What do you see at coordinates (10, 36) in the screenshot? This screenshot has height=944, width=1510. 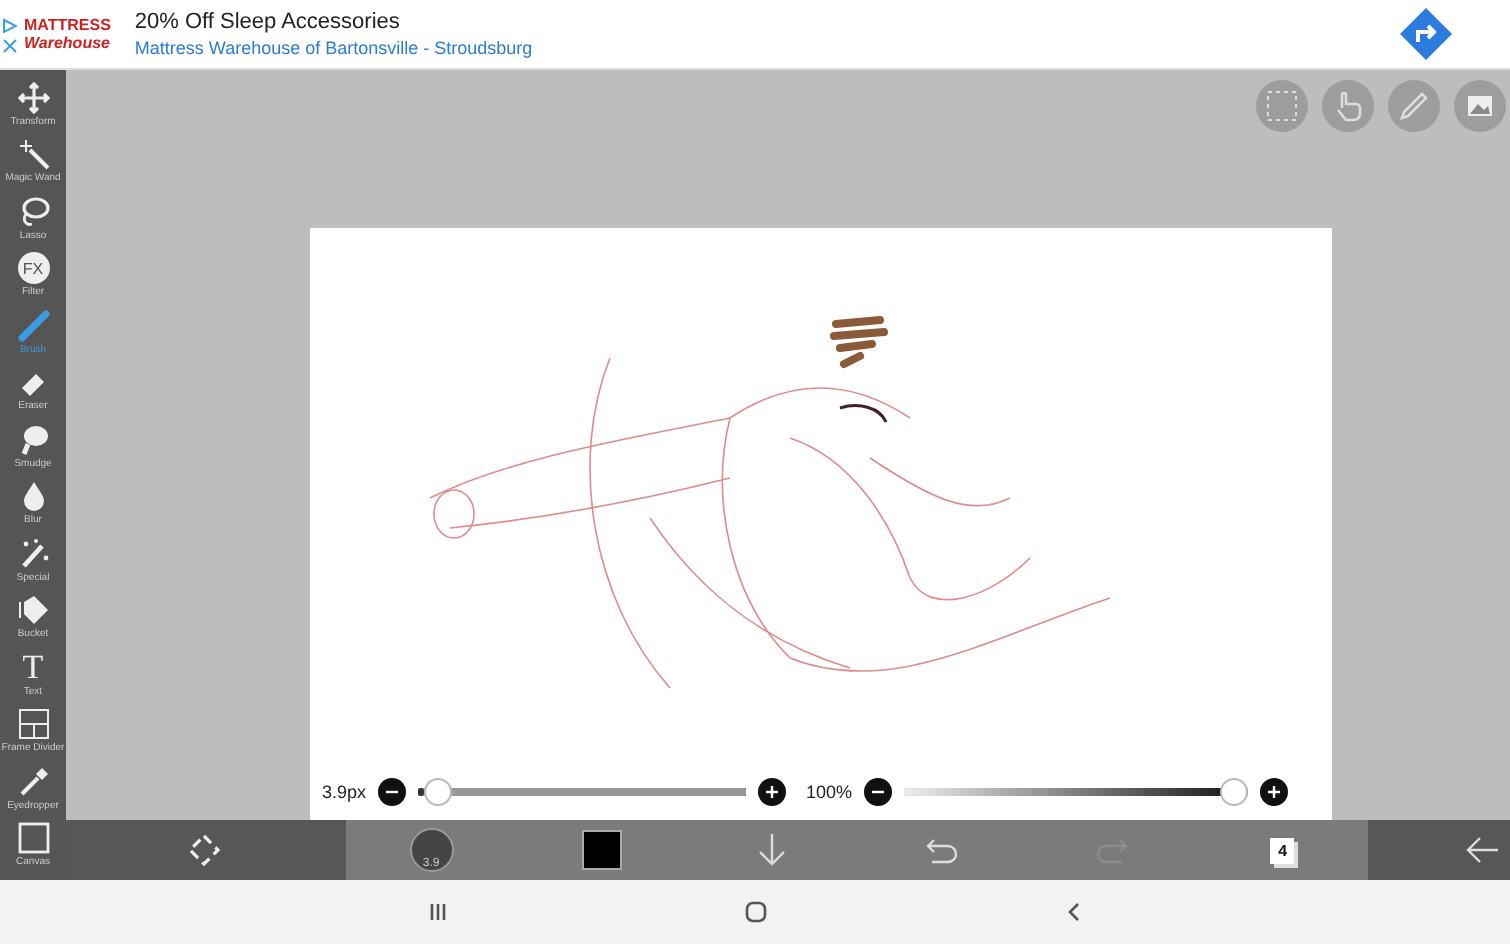 I see `ad-info-icon` at bounding box center [10, 36].